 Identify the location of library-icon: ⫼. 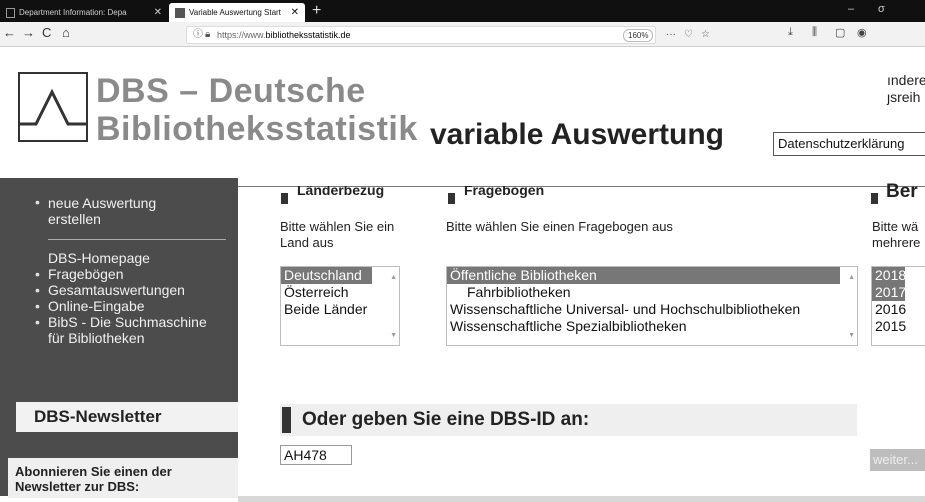
(814, 32).